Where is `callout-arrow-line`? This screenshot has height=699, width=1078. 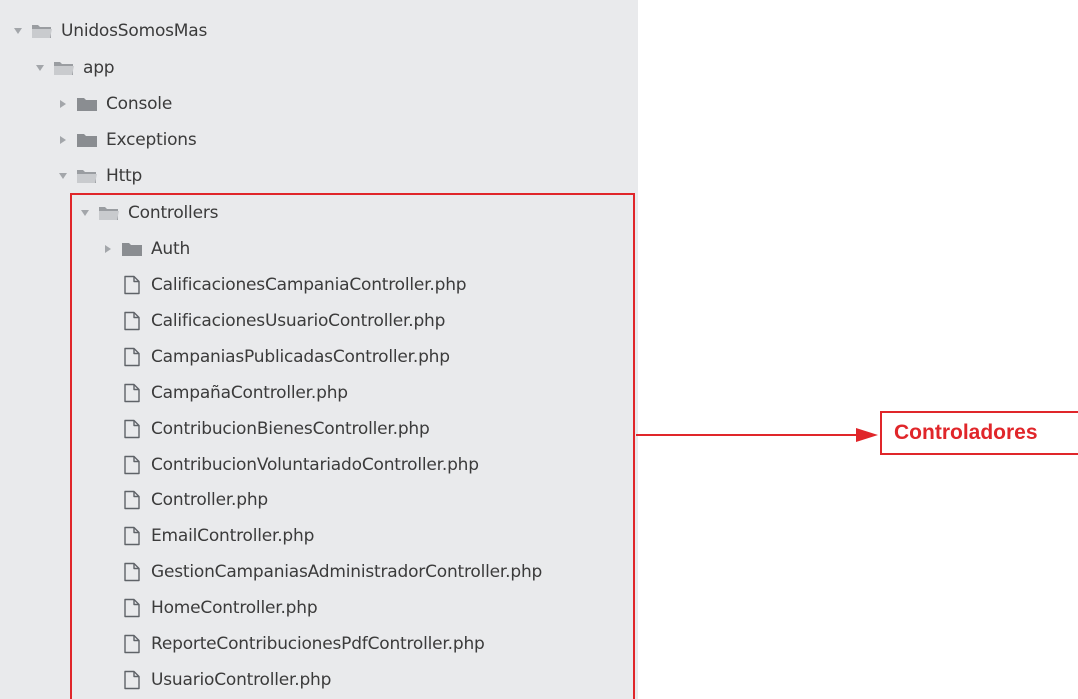
callout-arrow-line is located at coordinates (751, 435).